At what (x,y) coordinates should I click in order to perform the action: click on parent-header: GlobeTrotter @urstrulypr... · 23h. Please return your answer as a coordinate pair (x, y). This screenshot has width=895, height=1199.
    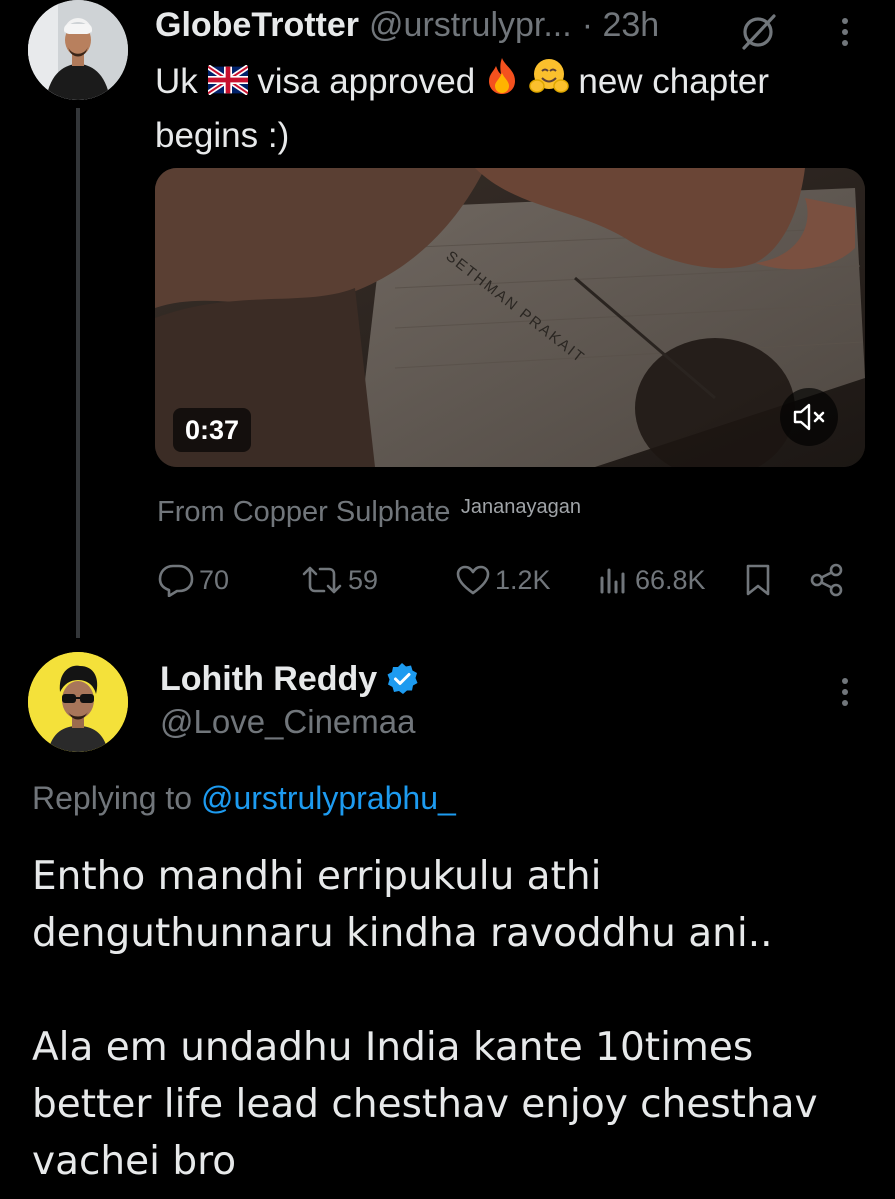
    Looking at the image, I should click on (407, 28).